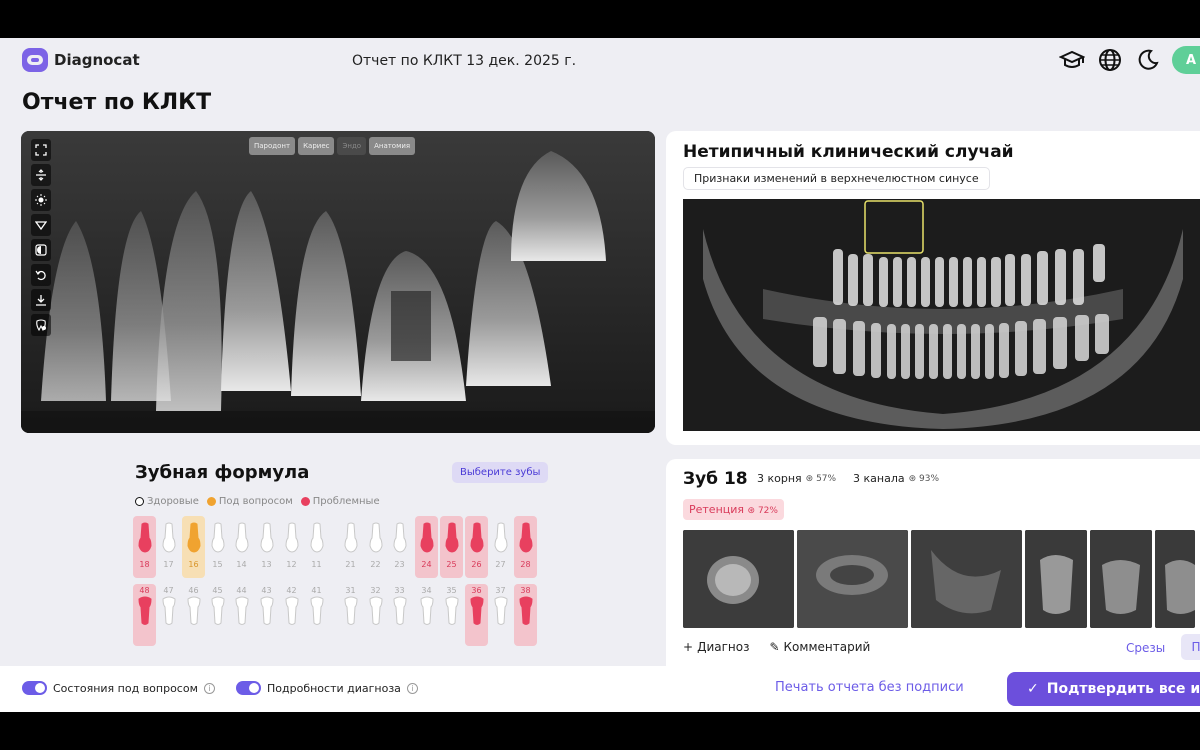 The height and width of the screenshot is (750, 1200). What do you see at coordinates (1110, 60) in the screenshot?
I see `globe-icon` at bounding box center [1110, 60].